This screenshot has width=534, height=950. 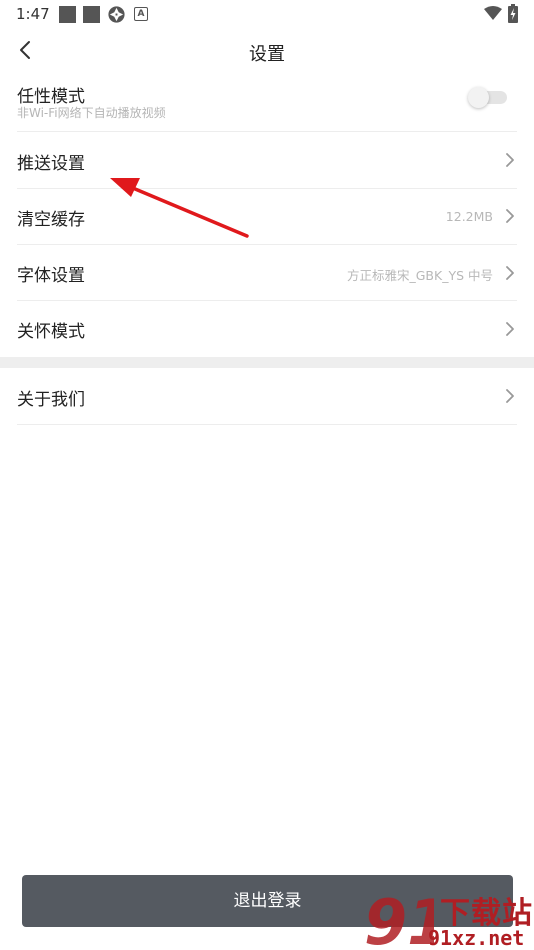 I want to click on settings-row-push: 推送设置, so click(x=267, y=160).